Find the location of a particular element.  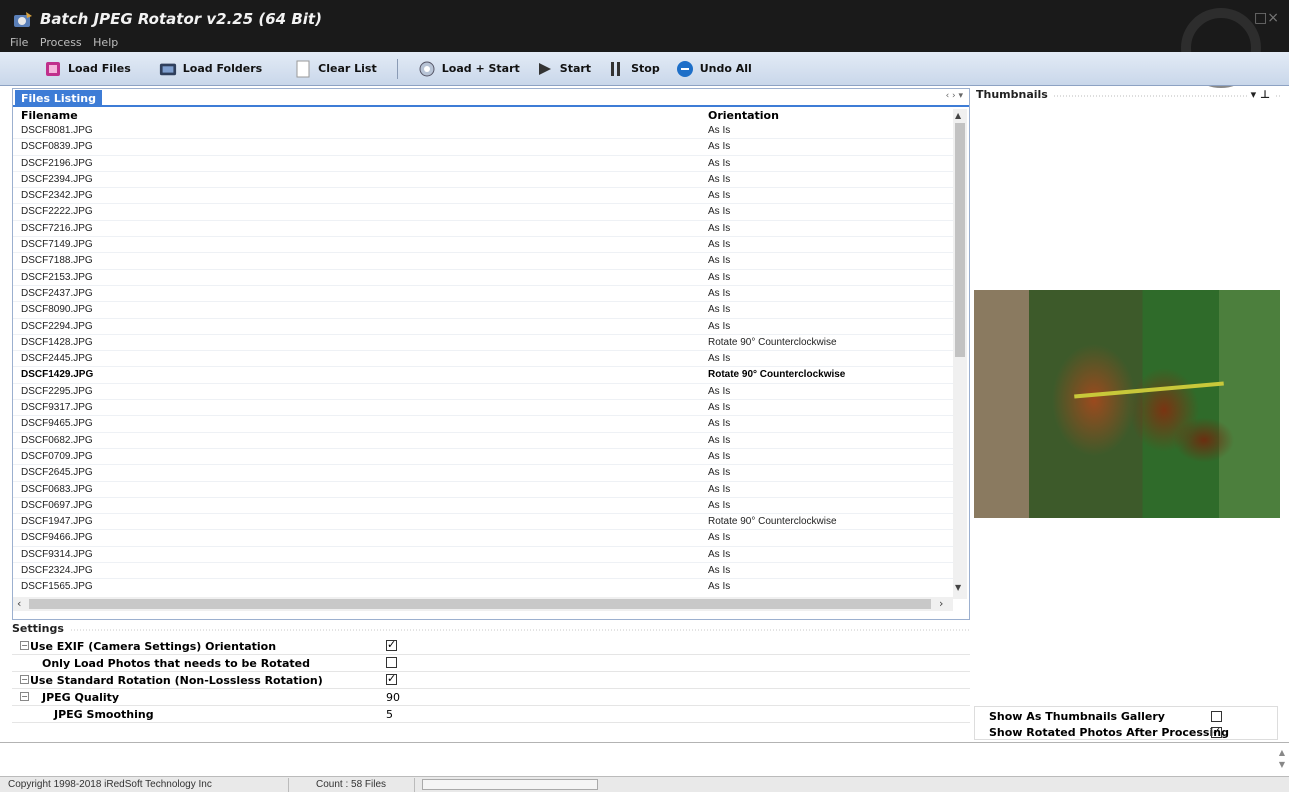

menu-process: Process is located at coordinates (61, 42).